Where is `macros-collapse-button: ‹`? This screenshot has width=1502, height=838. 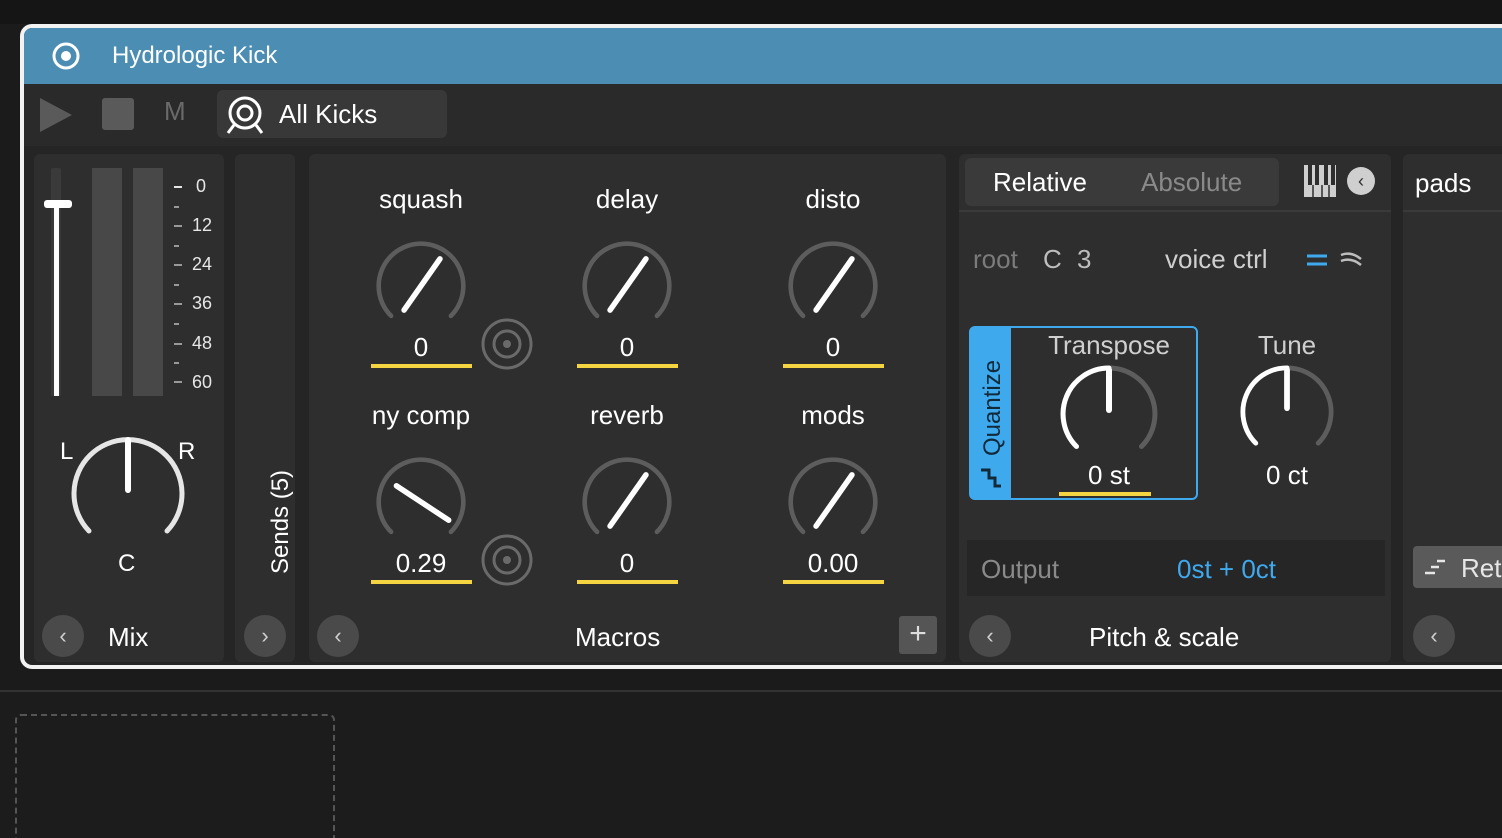
macros-collapse-button: ‹ is located at coordinates (338, 636).